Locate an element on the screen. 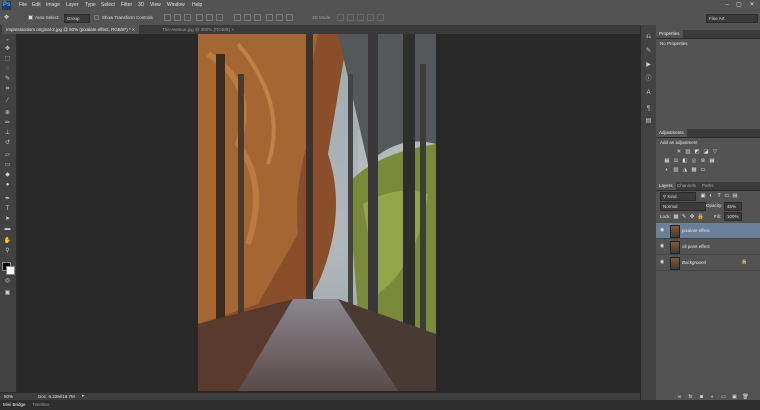 The image size is (760, 410). 3d-roll-icon is located at coordinates (350, 17).